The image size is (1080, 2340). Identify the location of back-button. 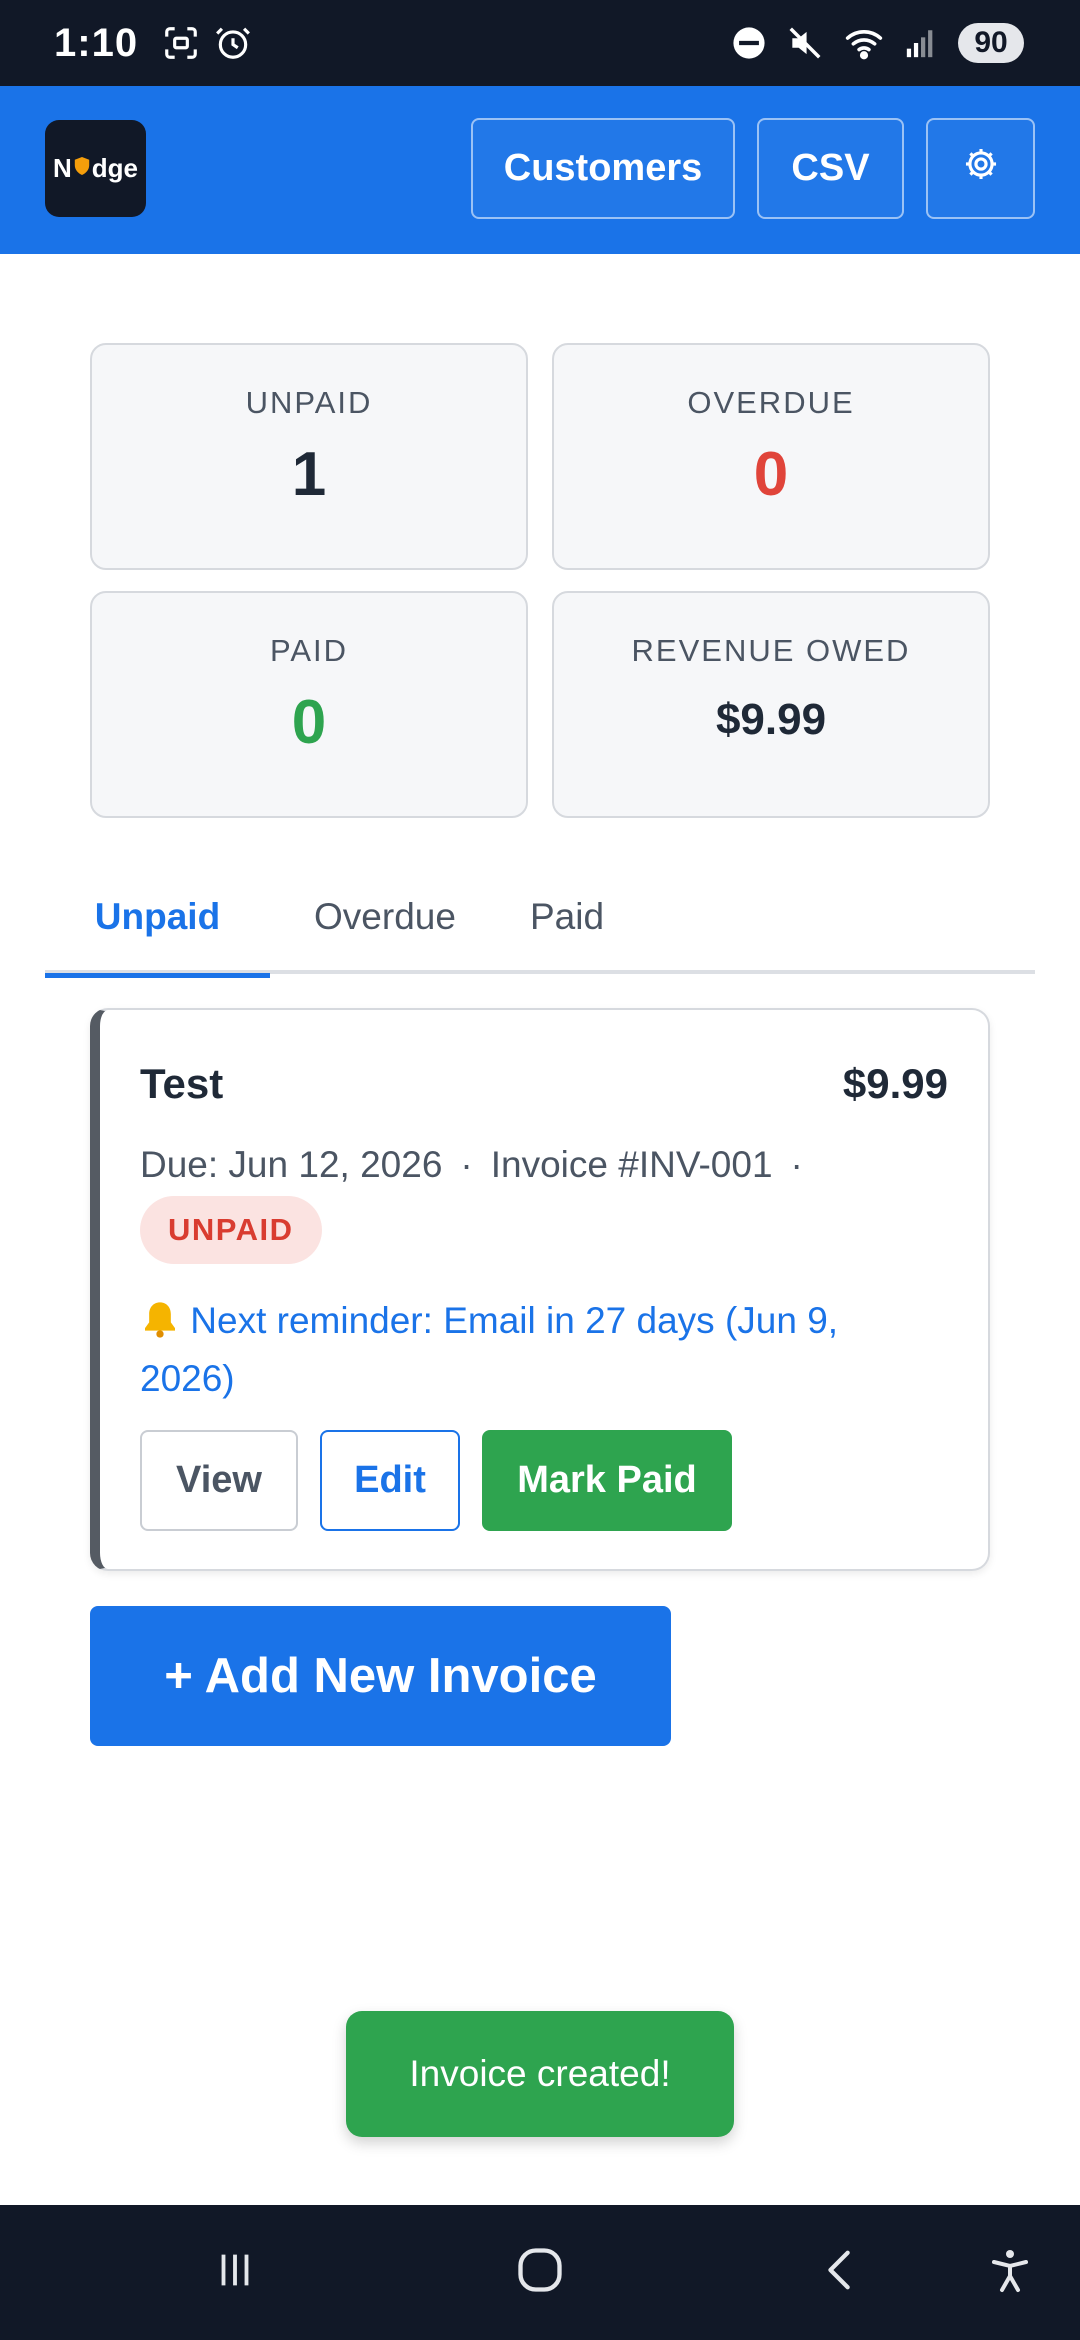
(840, 2272).